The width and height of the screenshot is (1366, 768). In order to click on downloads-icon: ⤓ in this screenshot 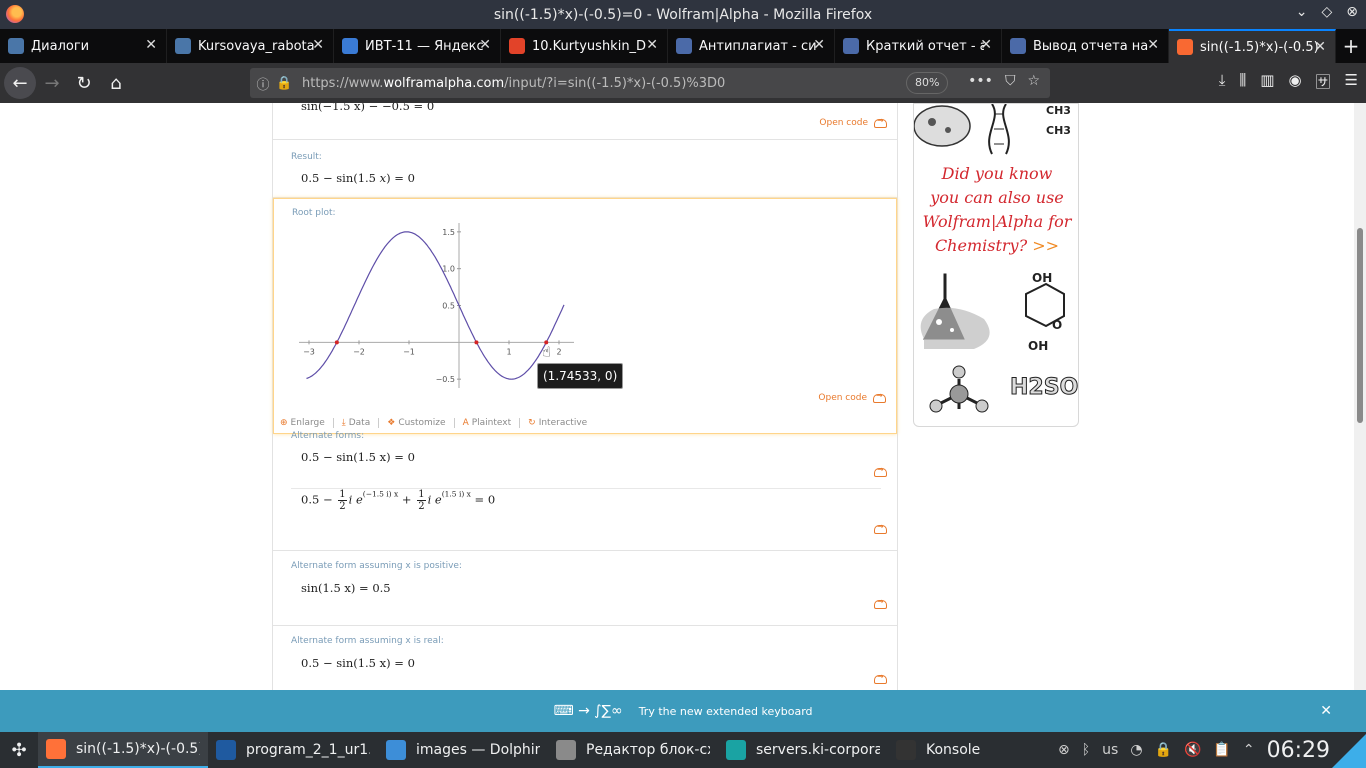, I will do `click(1222, 81)`.